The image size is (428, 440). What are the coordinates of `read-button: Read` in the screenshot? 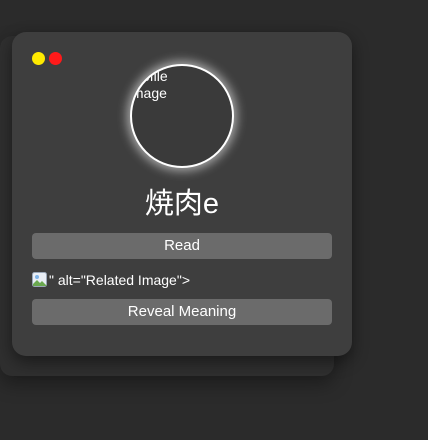 It's located at (182, 246).